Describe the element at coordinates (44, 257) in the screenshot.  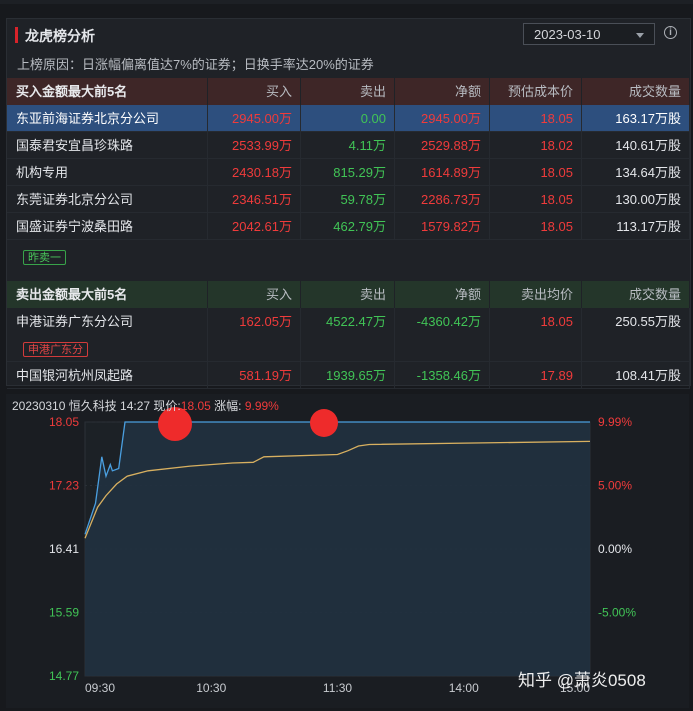
I see `yesterday-sell-tag: 昨卖一` at that location.